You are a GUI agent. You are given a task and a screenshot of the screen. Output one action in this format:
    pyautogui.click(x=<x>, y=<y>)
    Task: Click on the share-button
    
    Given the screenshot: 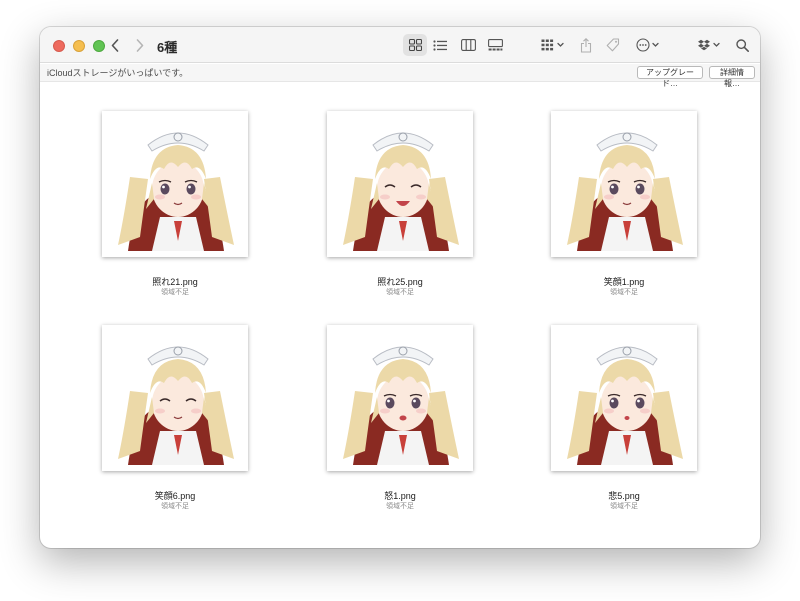 What is the action you would take?
    pyautogui.click(x=586, y=45)
    